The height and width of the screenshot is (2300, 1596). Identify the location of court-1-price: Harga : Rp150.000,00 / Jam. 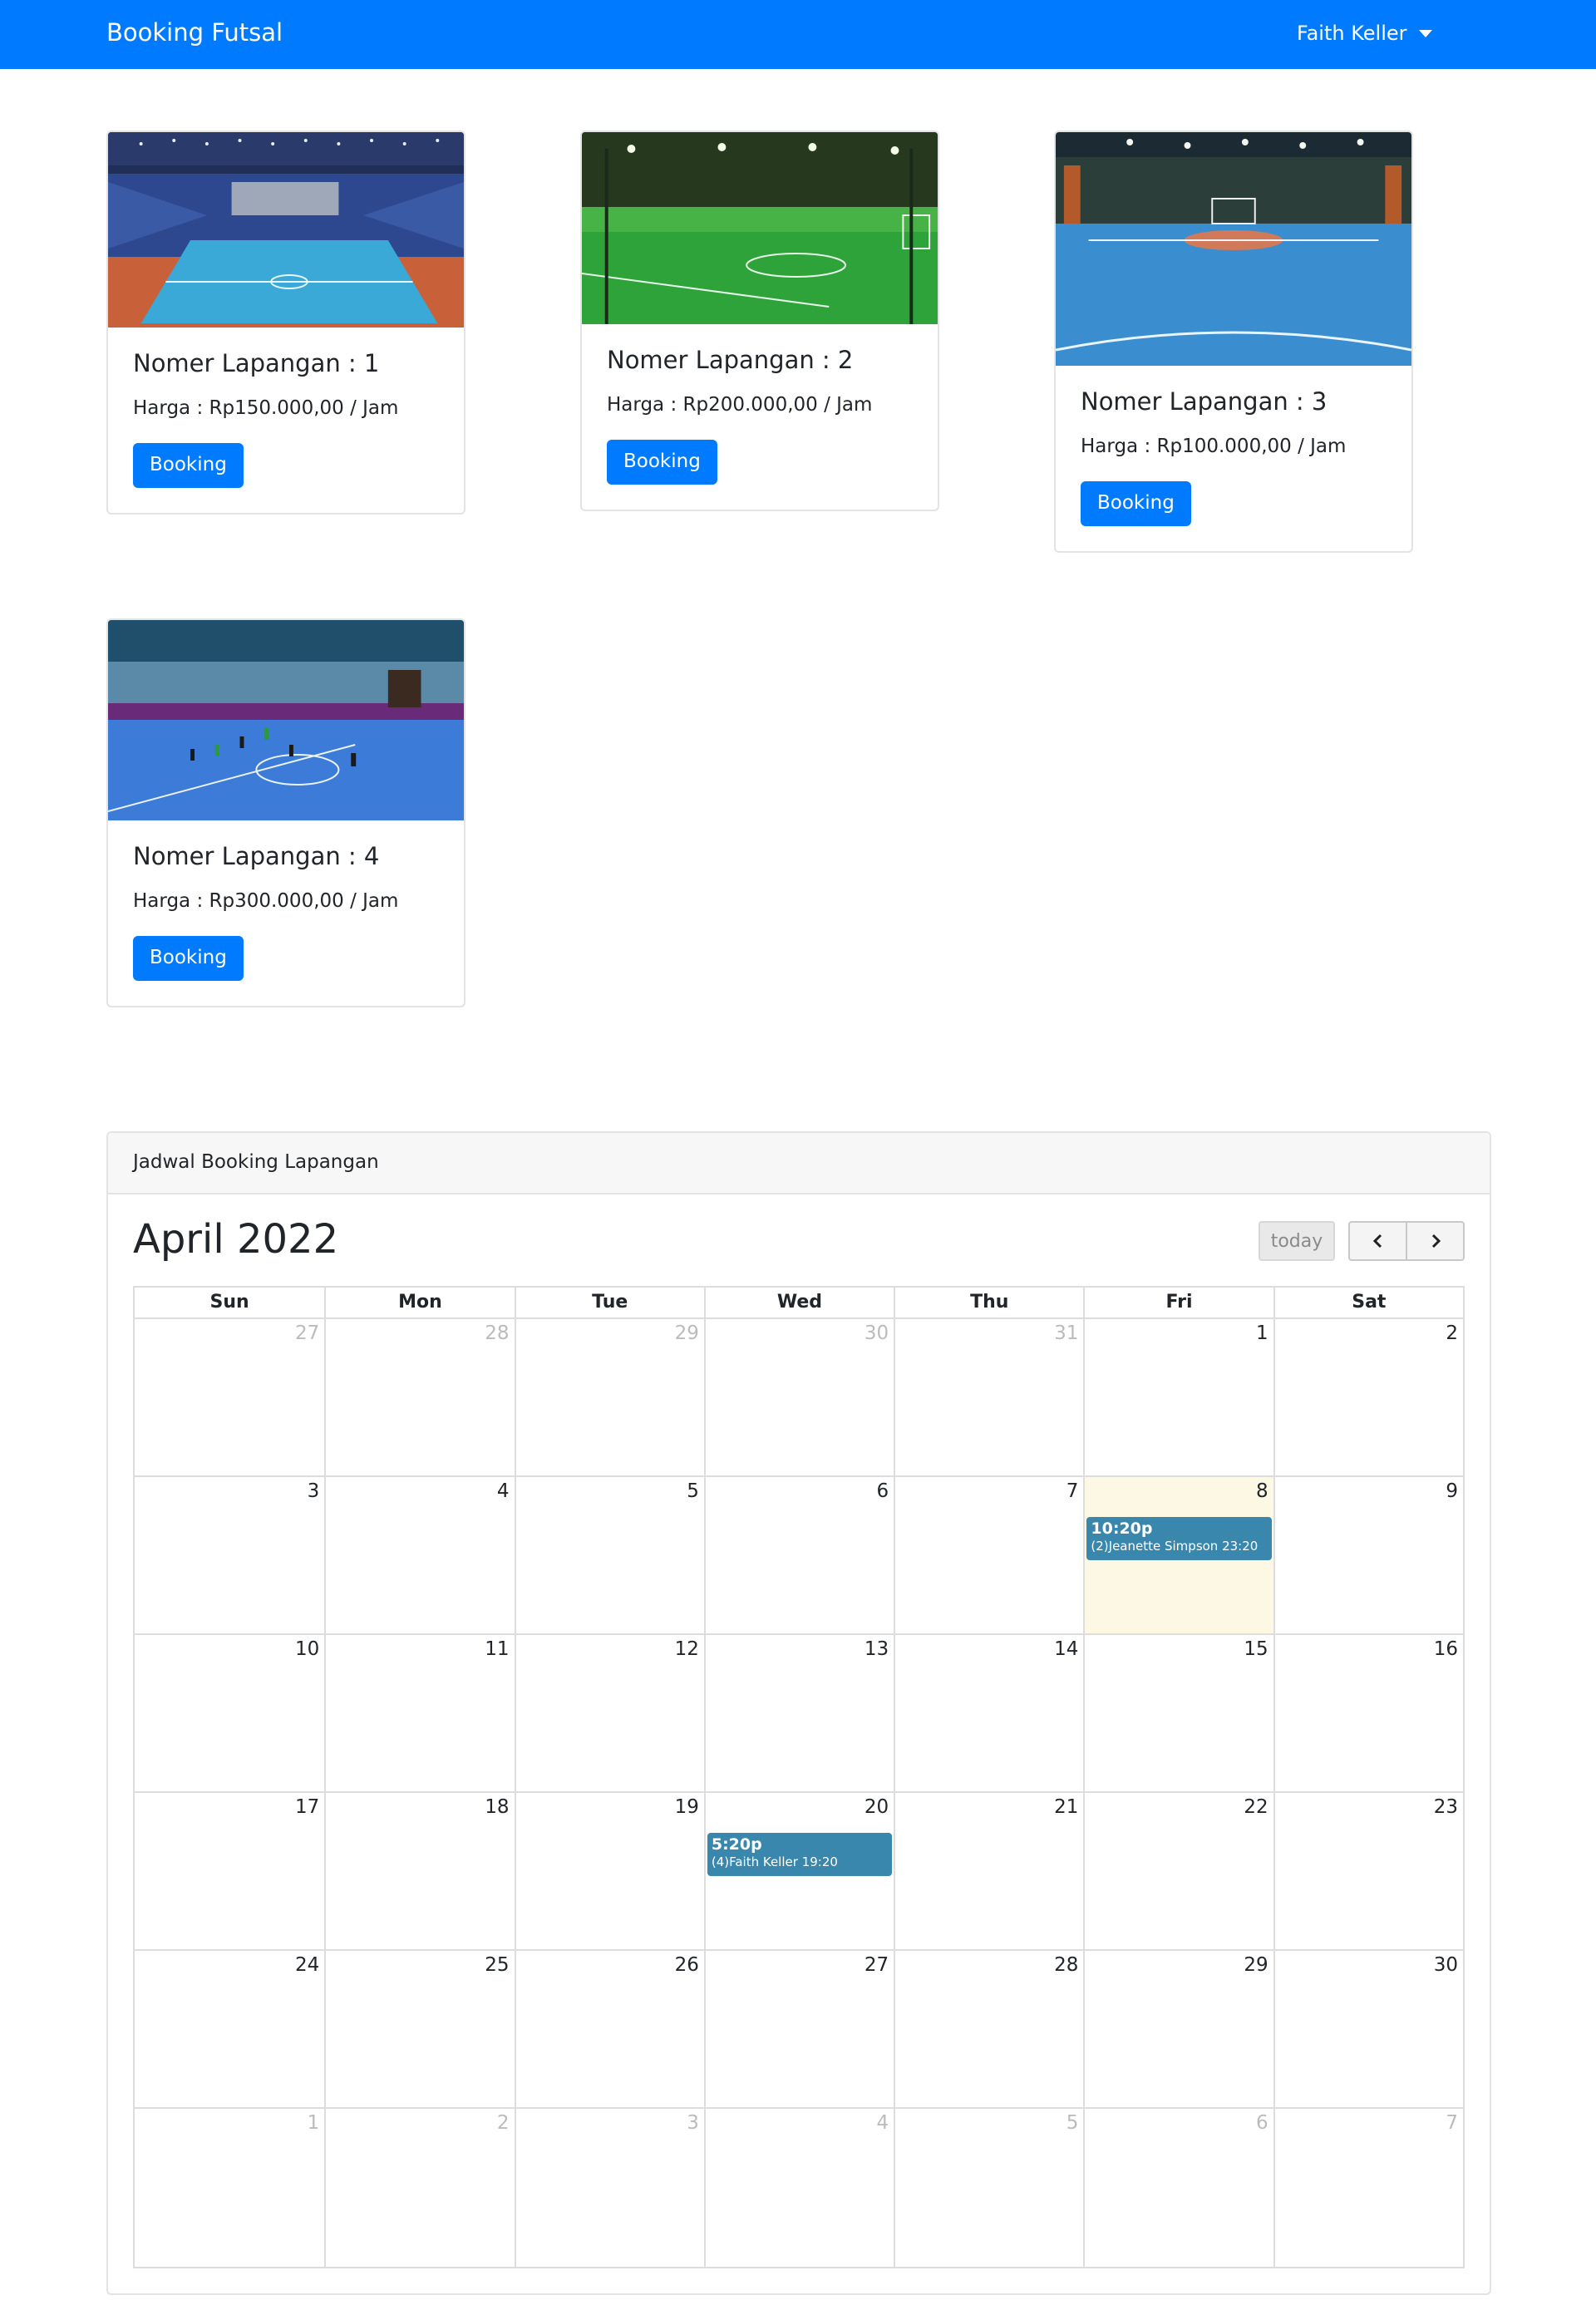
(266, 407).